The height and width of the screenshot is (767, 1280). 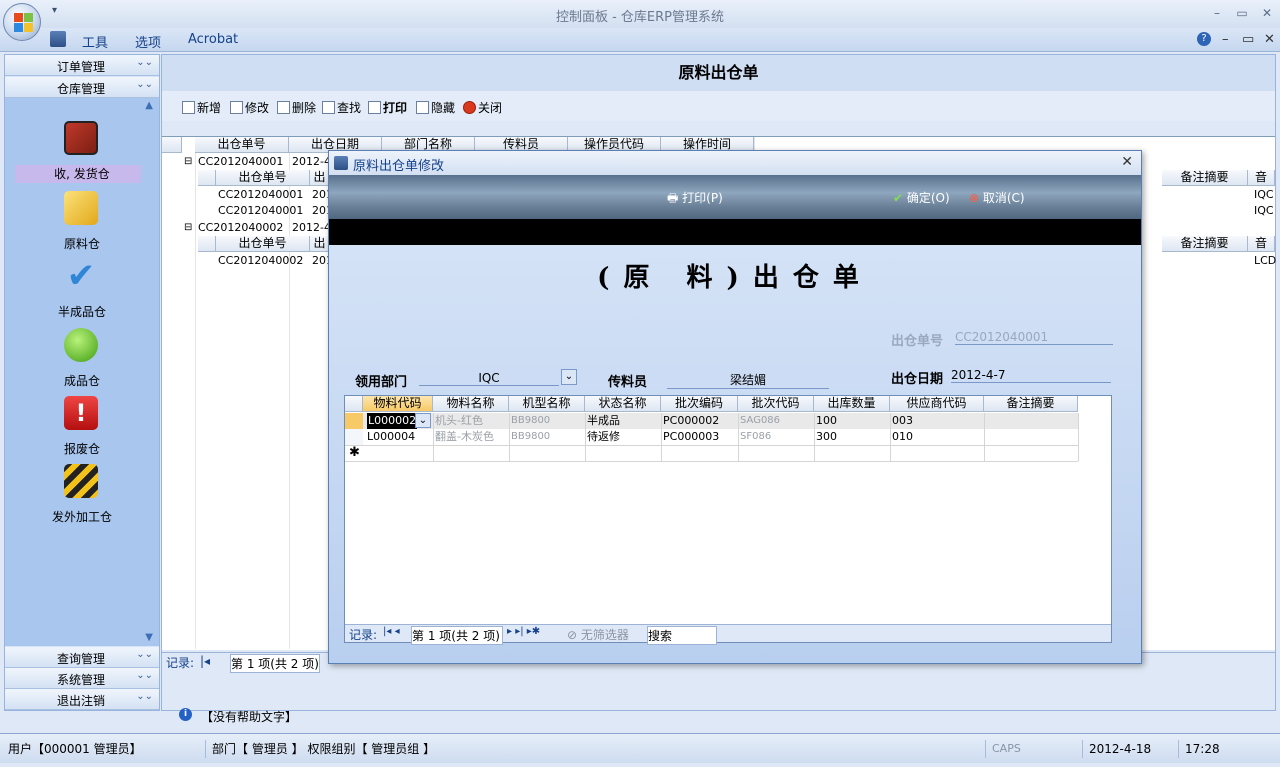 I want to click on new-button: 新增, so click(x=201, y=107).